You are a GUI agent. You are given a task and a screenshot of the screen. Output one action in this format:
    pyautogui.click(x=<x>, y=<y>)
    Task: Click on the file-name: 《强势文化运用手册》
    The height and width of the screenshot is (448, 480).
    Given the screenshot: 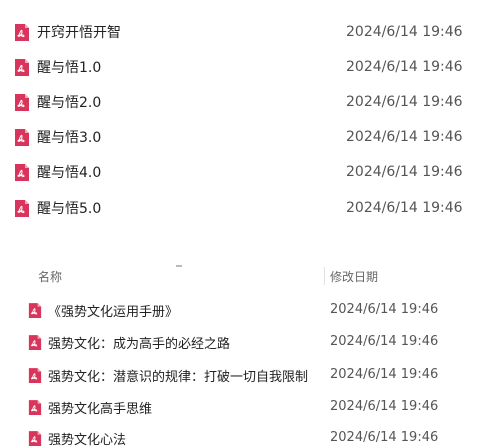 What is the action you would take?
    pyautogui.click(x=113, y=312)
    